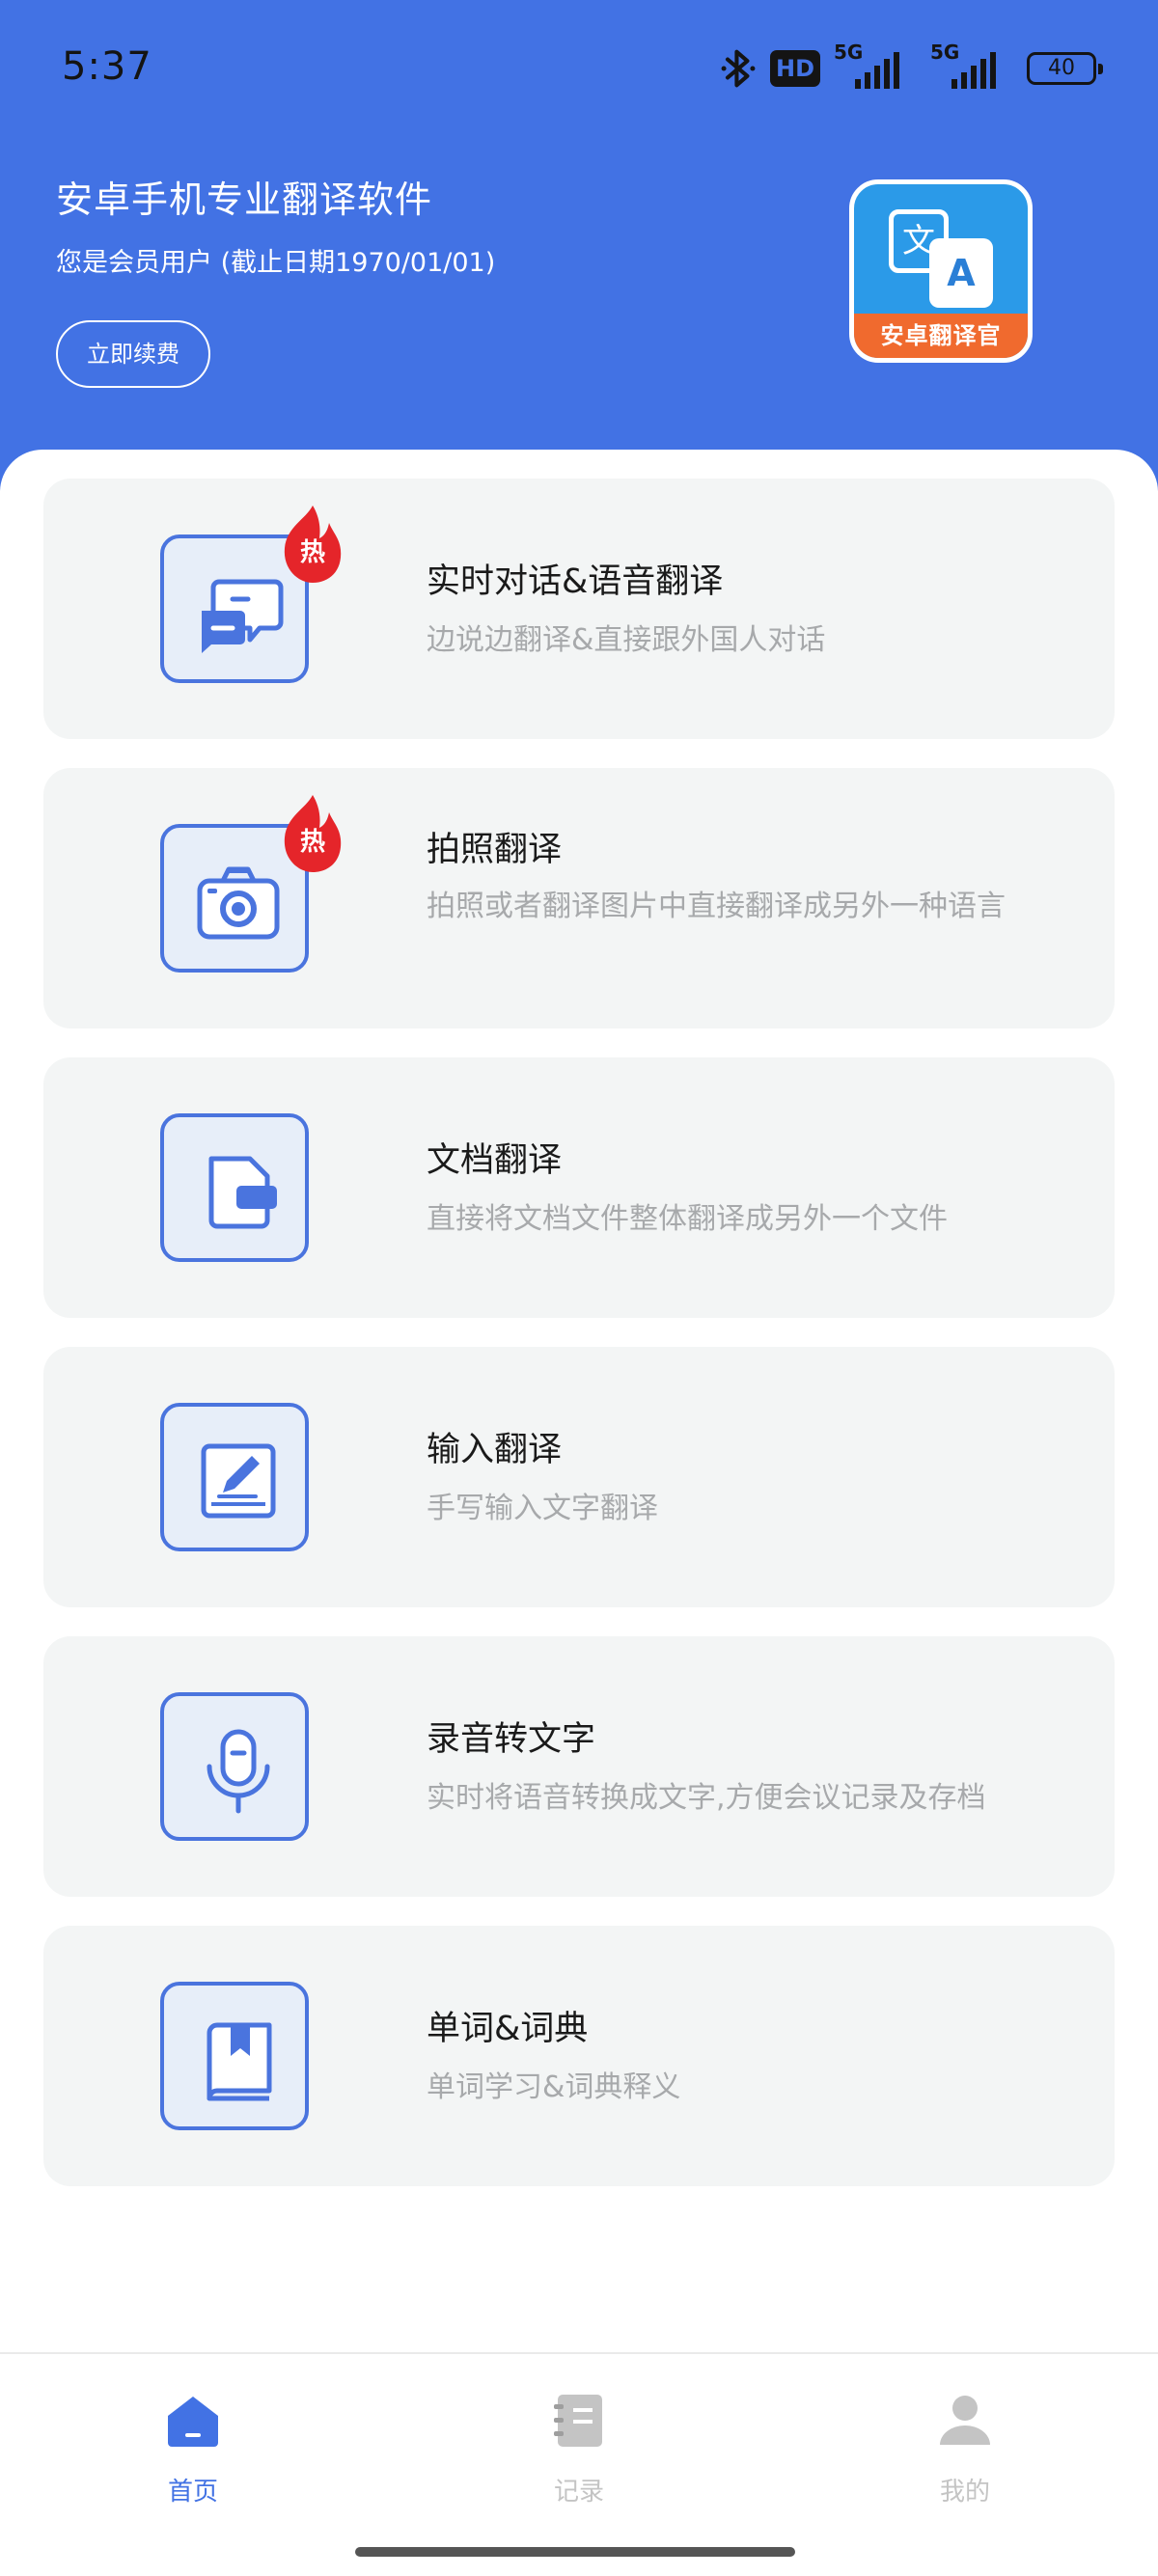 The height and width of the screenshot is (2576, 1158). What do you see at coordinates (508, 2029) in the screenshot?
I see `feature-title: 单词&词典` at bounding box center [508, 2029].